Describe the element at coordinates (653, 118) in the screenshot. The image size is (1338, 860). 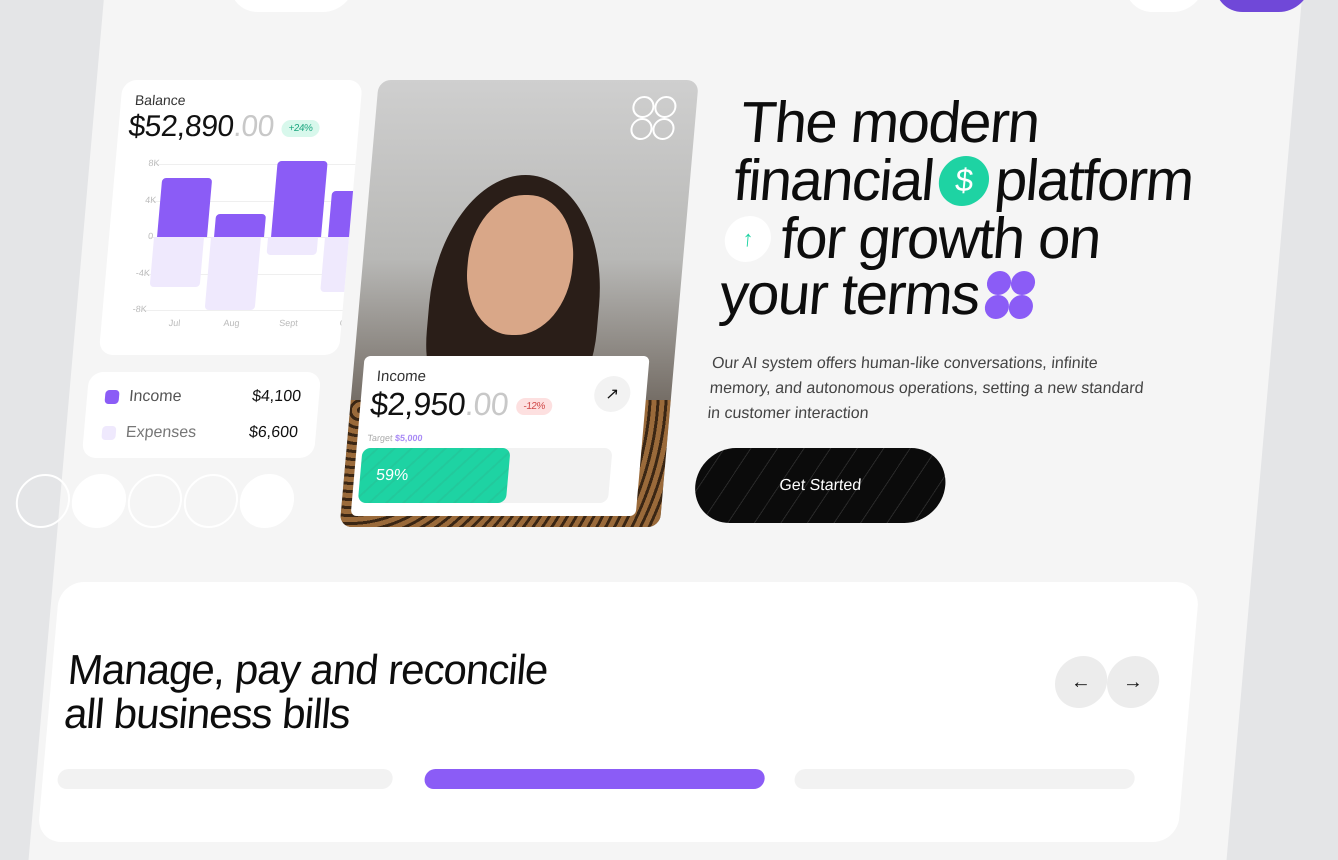
I see `clover-outline-icon` at that location.